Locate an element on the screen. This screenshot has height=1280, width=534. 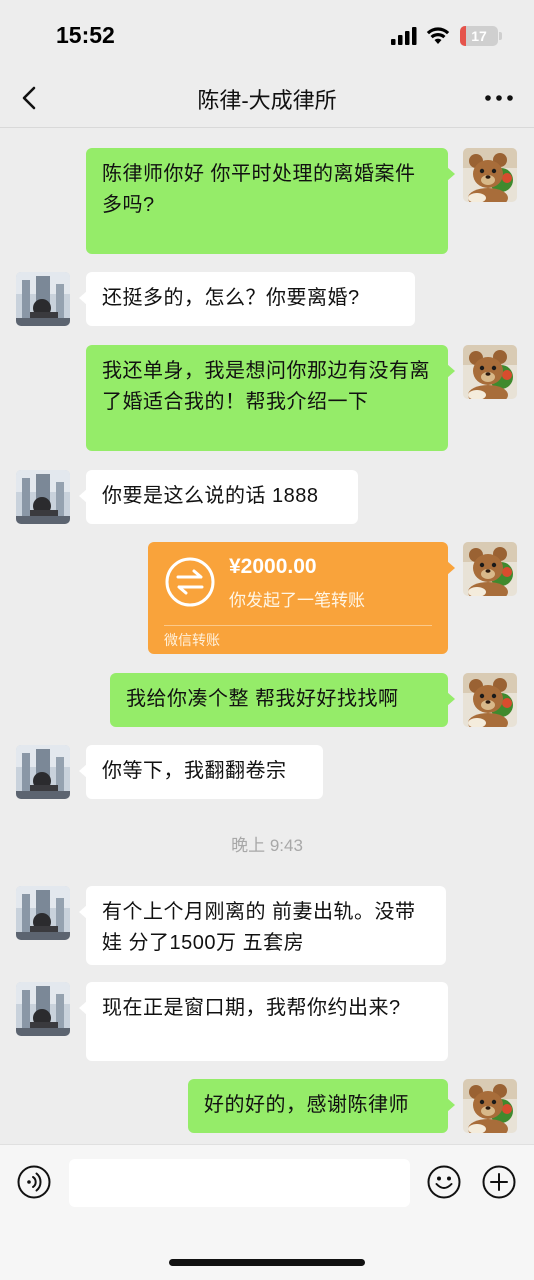
chat-title: 陈律-大成律所 is located at coordinates (267, 100).